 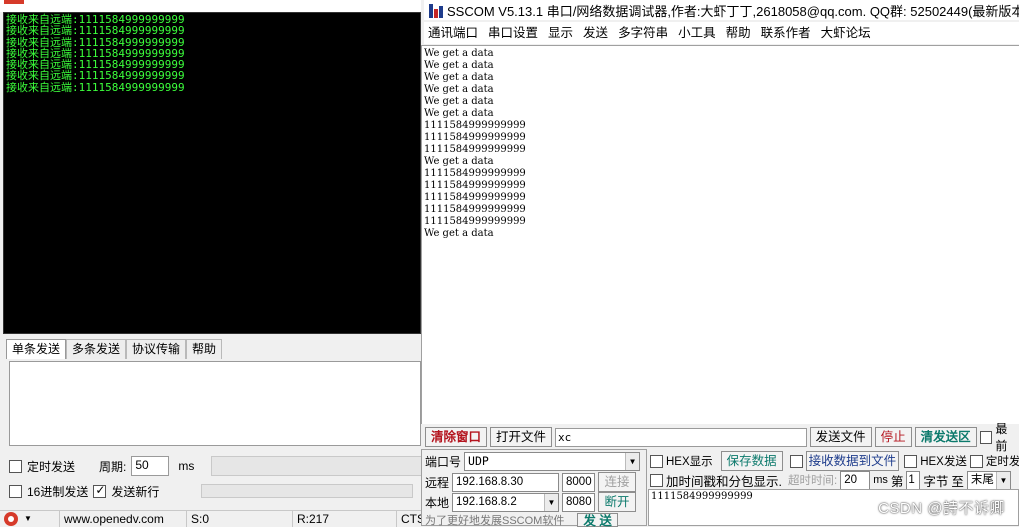 What do you see at coordinates (702, 496) in the screenshot?
I see `send-text-value: 1111584999999999` at bounding box center [702, 496].